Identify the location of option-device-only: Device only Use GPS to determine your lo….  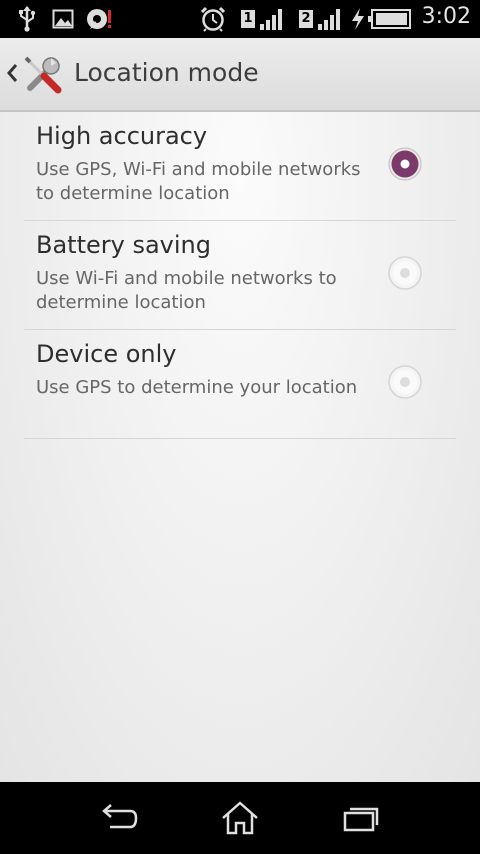
(240, 384).